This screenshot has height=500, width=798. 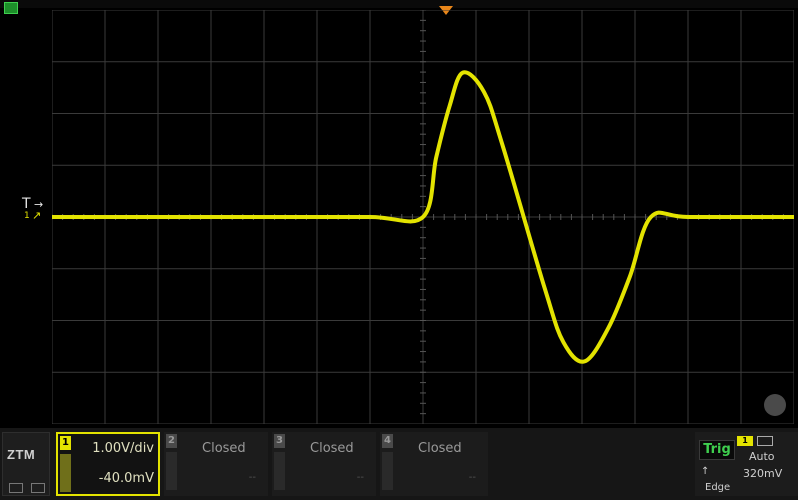 What do you see at coordinates (108, 464) in the screenshot?
I see `ch1-panel: 1 1.00V/div -40.0mV` at bounding box center [108, 464].